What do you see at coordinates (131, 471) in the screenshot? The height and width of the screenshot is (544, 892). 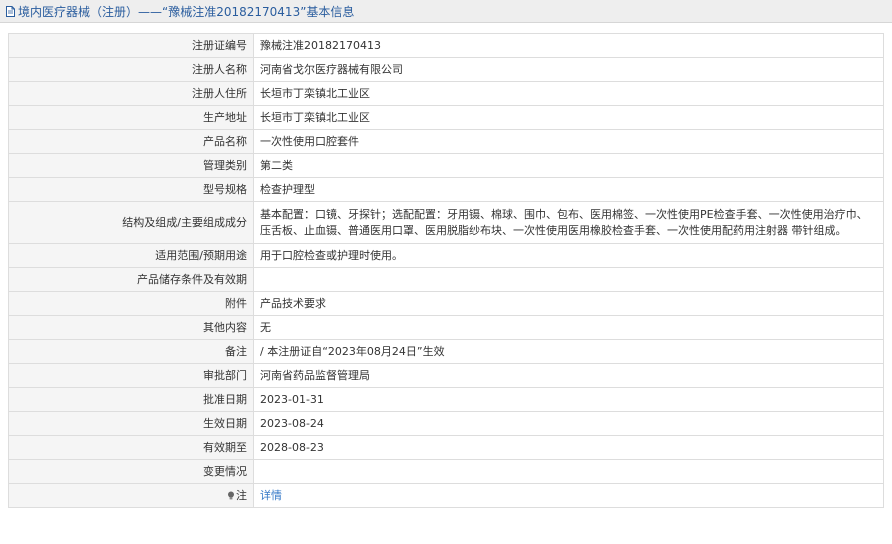 I see `field-label: 变更情况` at bounding box center [131, 471].